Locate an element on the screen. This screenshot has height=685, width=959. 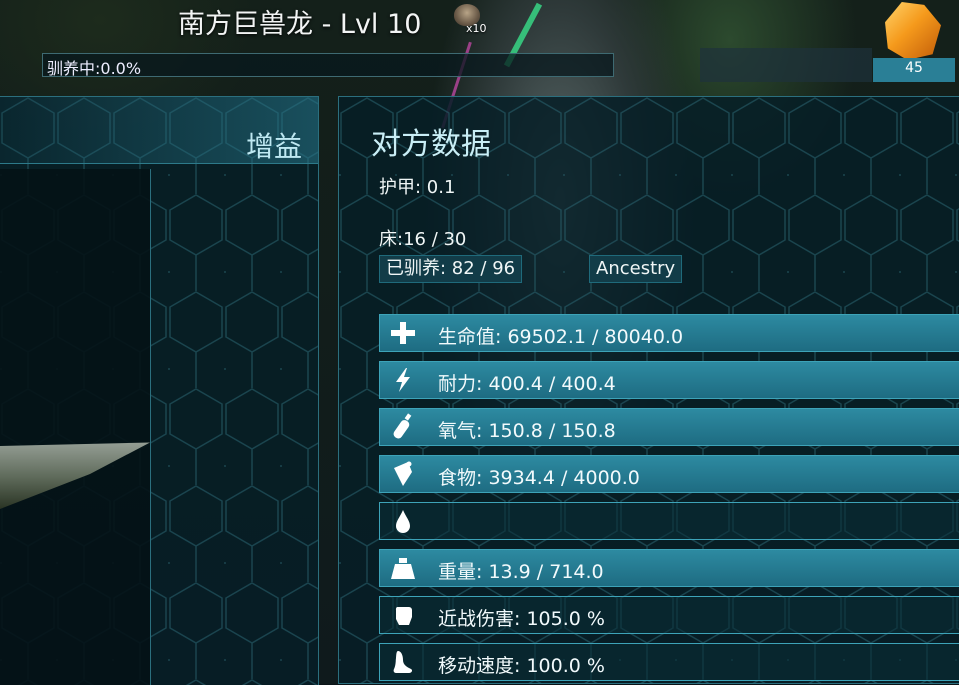
stat-oxygen: 氧气: 150.8 / 150.8 is located at coordinates (669, 427).